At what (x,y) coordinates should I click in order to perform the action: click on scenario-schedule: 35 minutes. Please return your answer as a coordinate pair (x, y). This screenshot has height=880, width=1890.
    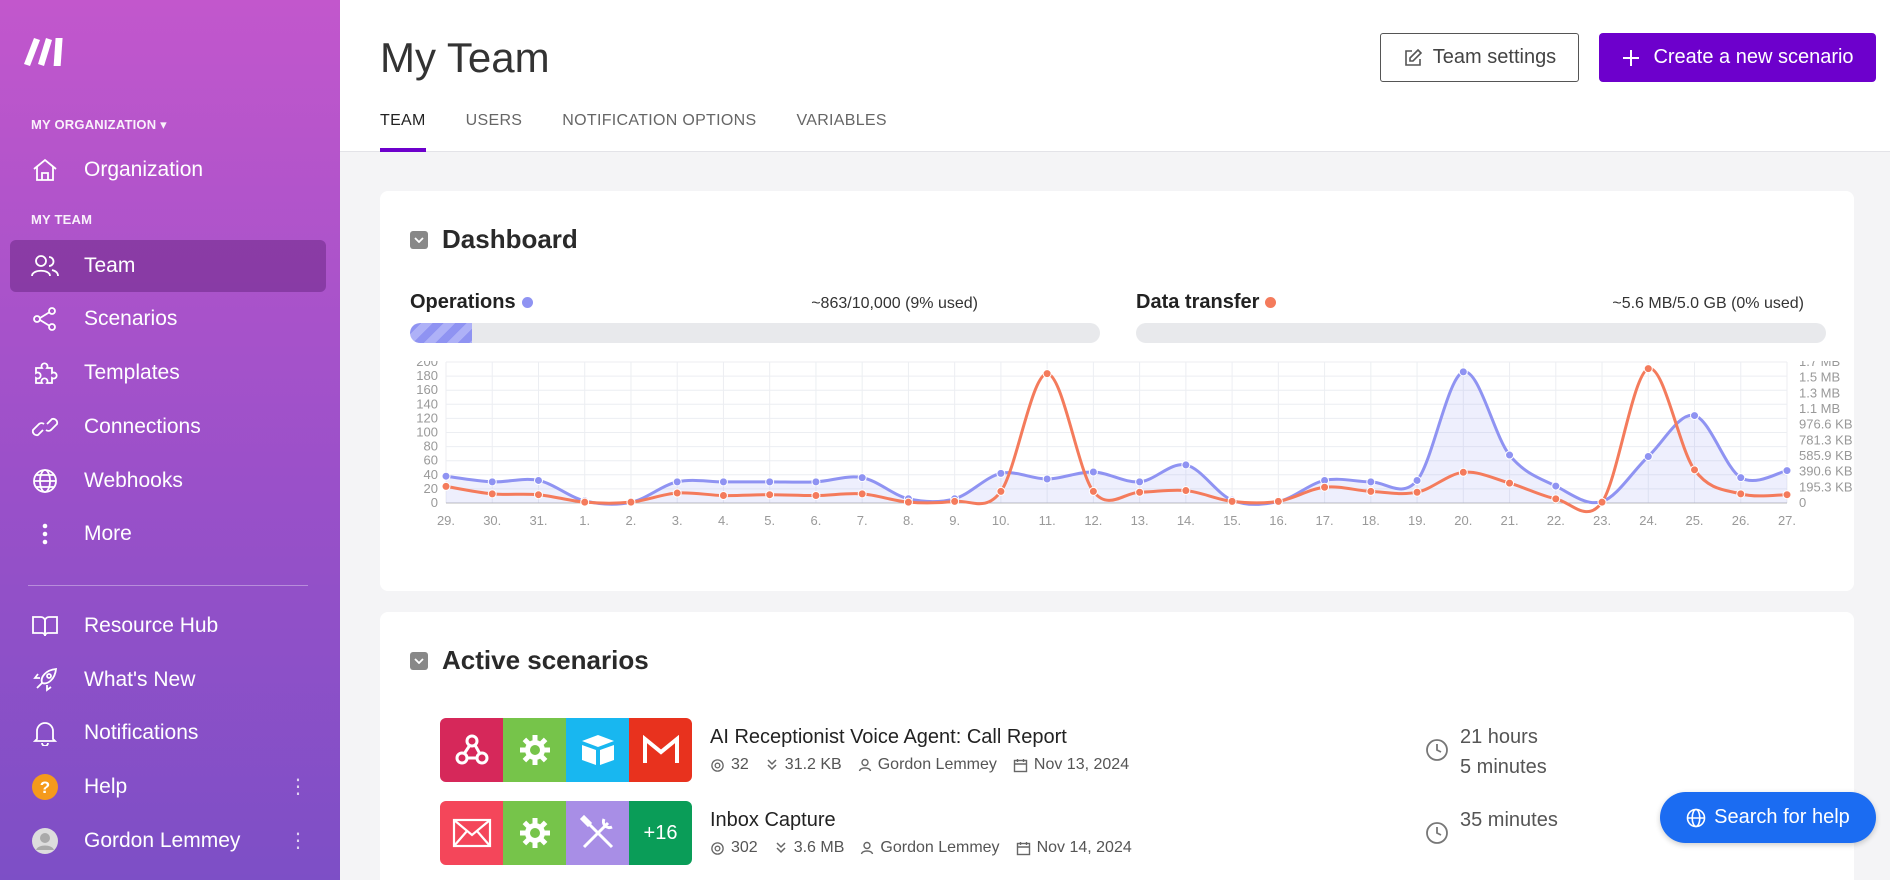
    Looking at the image, I should click on (1509, 820).